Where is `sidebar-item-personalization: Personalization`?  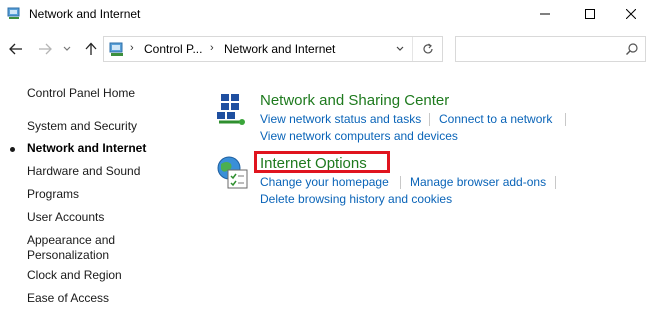
sidebar-item-personalization: Personalization is located at coordinates (68, 255).